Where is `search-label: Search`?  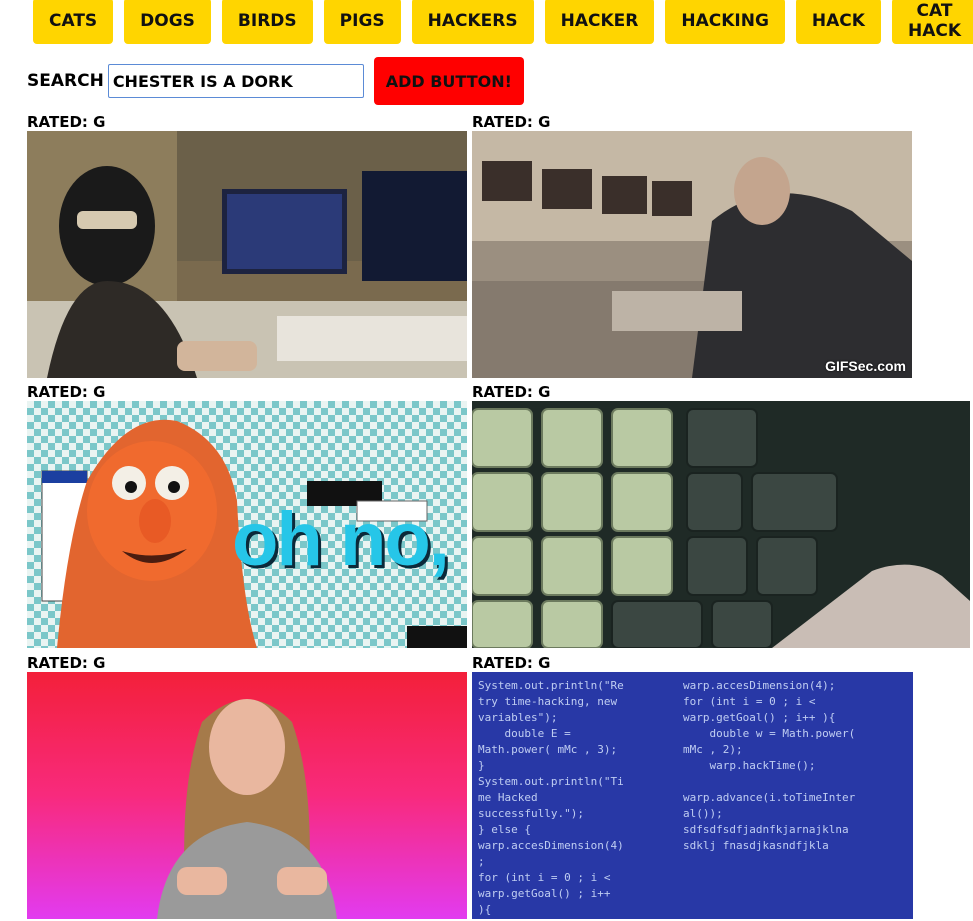 search-label: Search is located at coordinates (65, 81).